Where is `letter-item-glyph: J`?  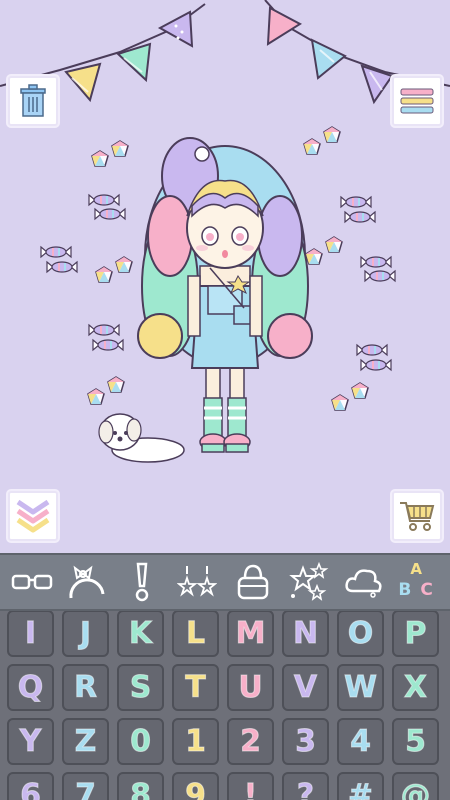
letter-item-glyph: J is located at coordinates (85, 634).